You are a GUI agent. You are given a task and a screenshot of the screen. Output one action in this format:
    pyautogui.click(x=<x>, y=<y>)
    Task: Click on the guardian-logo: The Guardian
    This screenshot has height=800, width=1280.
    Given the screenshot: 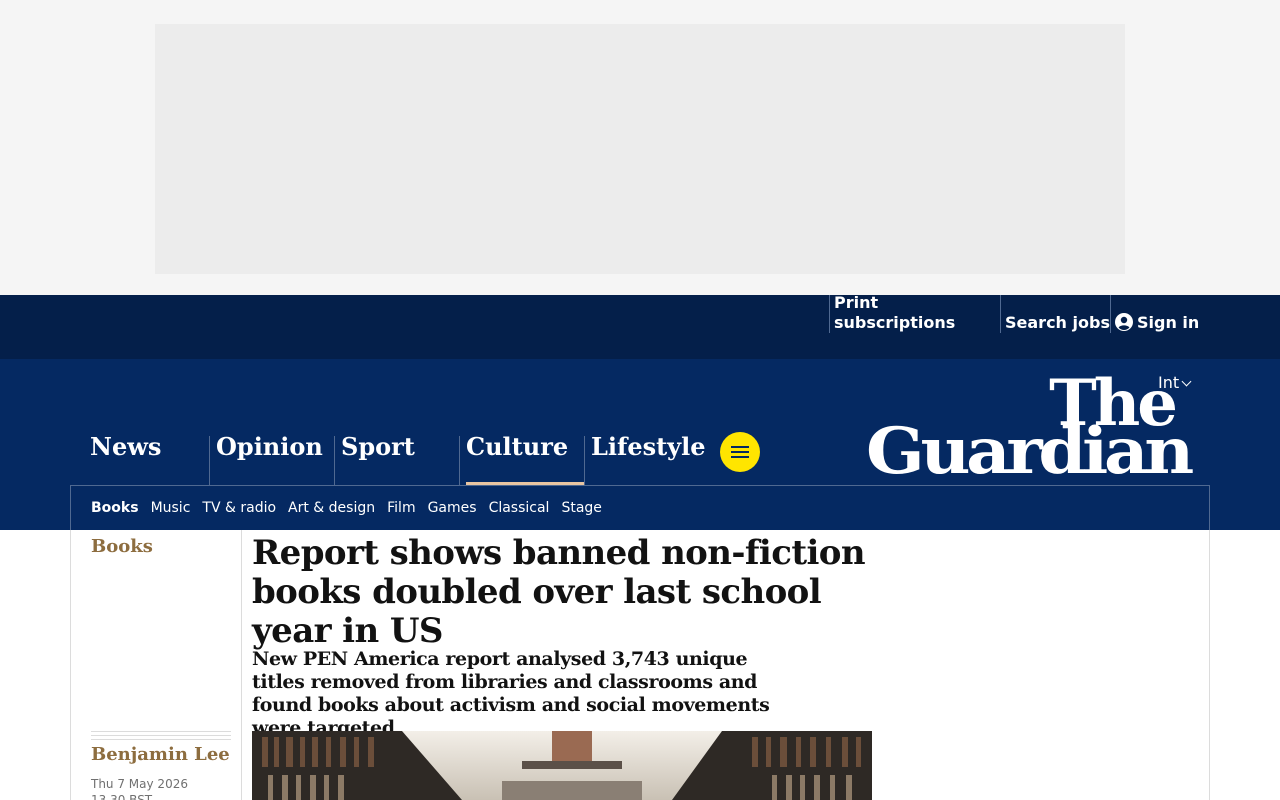 What is the action you would take?
    pyautogui.click(x=1029, y=423)
    